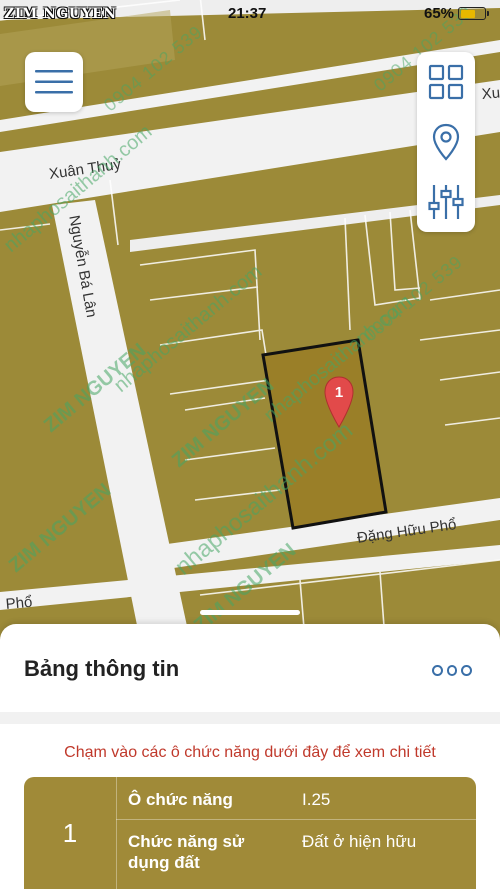 The image size is (500, 889). Describe the element at coordinates (70, 832) in the screenshot. I see `row-index: 1` at that location.